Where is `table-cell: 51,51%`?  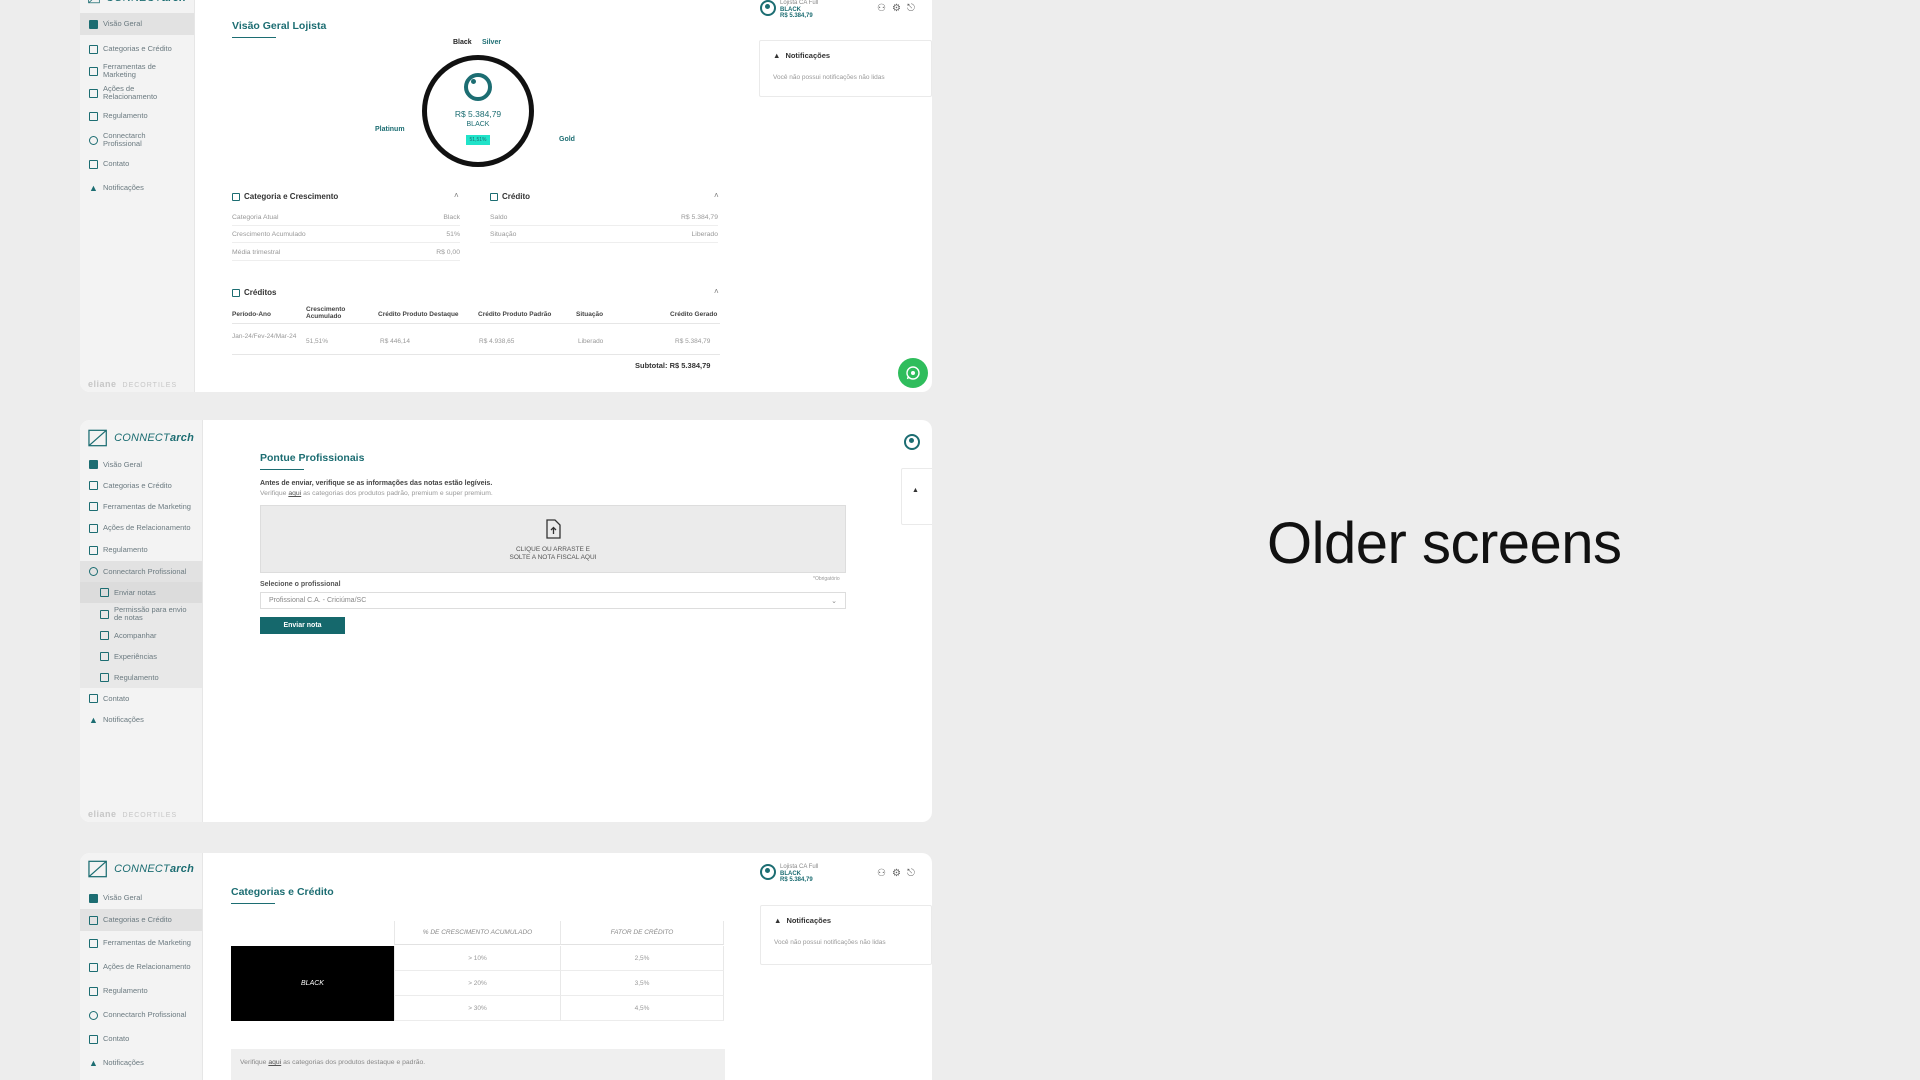 table-cell: 51,51% is located at coordinates (317, 341).